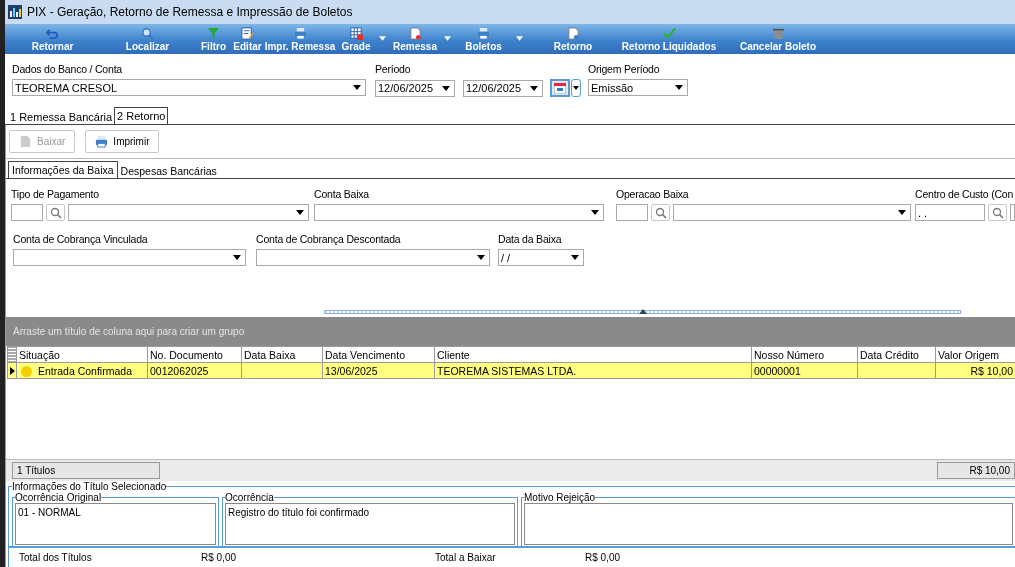 The height and width of the screenshot is (567, 1015). What do you see at coordinates (89, 486) in the screenshot?
I see `group-title: Informações do Título Selecionado` at bounding box center [89, 486].